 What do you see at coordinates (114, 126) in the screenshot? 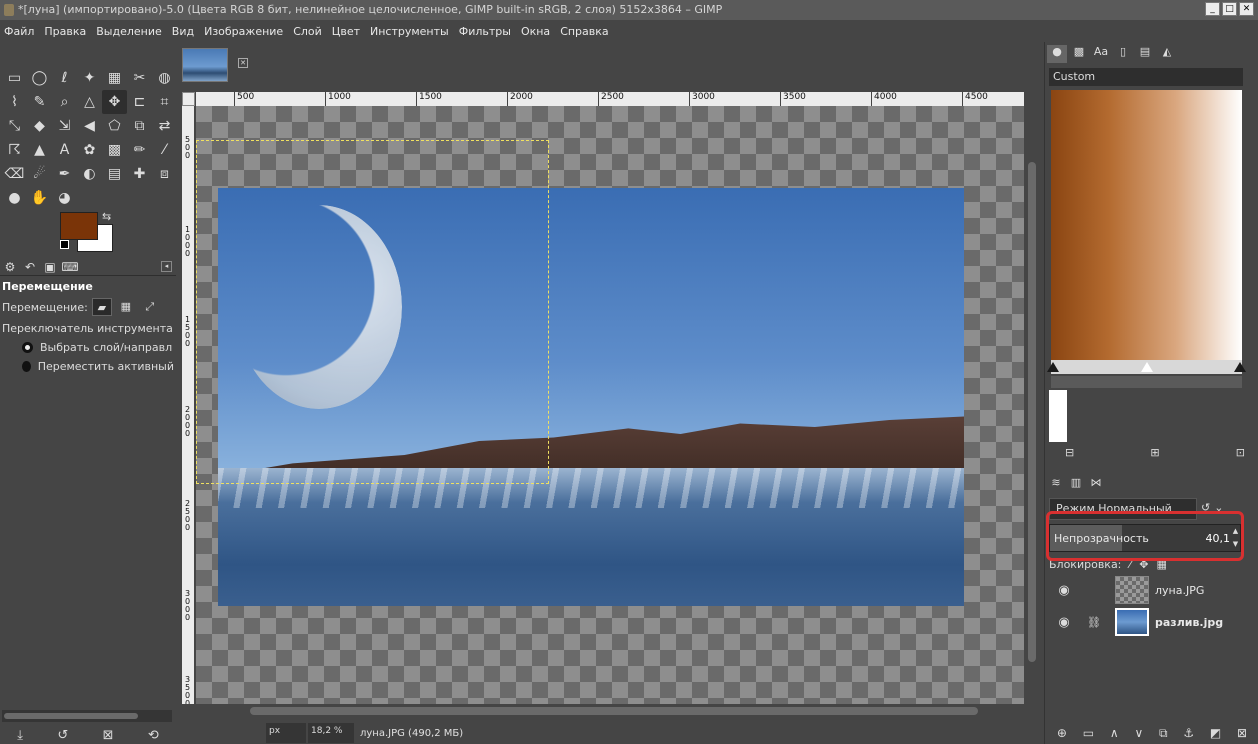
I see `cage-icon: ⬠` at bounding box center [114, 126].